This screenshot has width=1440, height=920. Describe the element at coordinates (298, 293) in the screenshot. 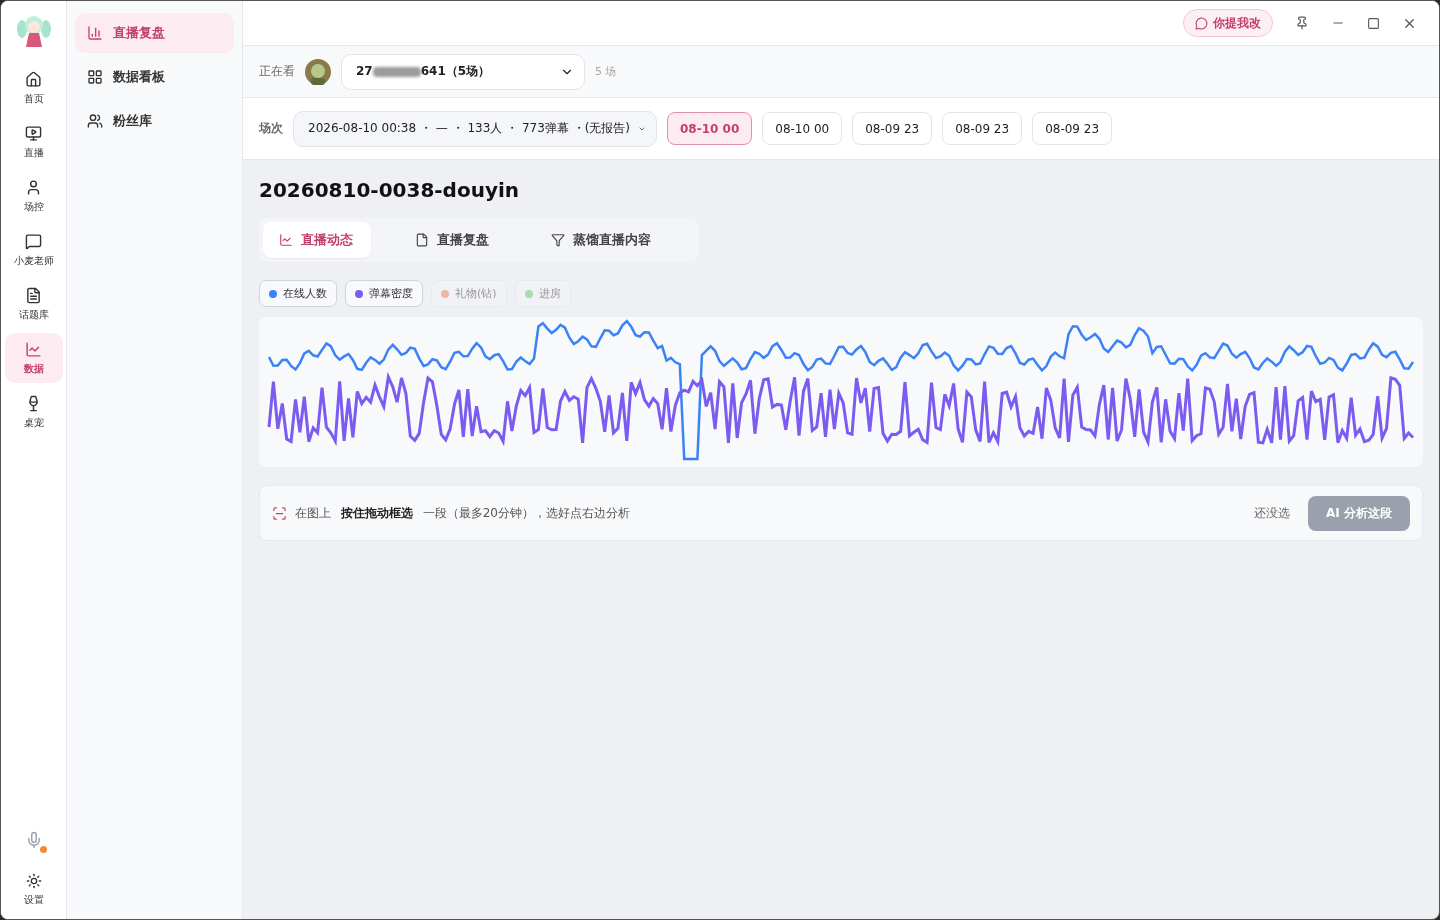

I see `series-toggle: 在线人数` at that location.